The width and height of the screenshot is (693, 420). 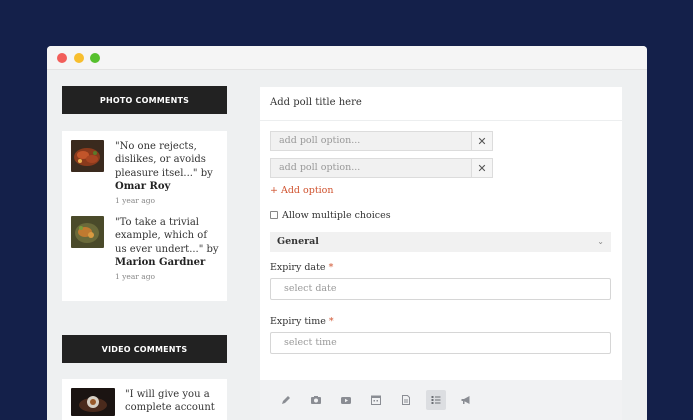 What do you see at coordinates (142, 186) in the screenshot?
I see `comment-author: Omar Roy` at bounding box center [142, 186].